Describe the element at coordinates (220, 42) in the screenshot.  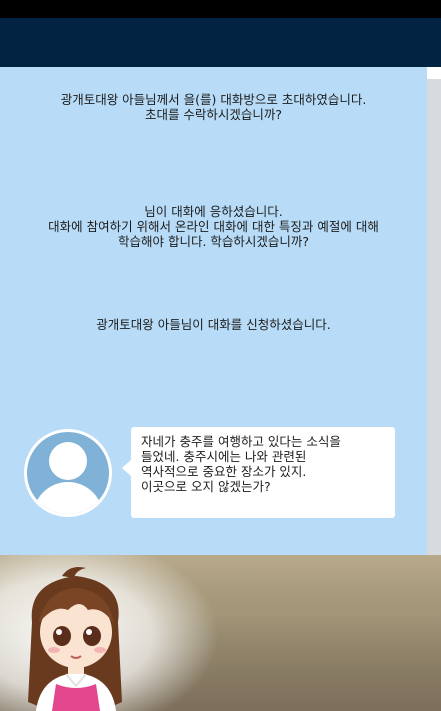
I see `title-bar` at that location.